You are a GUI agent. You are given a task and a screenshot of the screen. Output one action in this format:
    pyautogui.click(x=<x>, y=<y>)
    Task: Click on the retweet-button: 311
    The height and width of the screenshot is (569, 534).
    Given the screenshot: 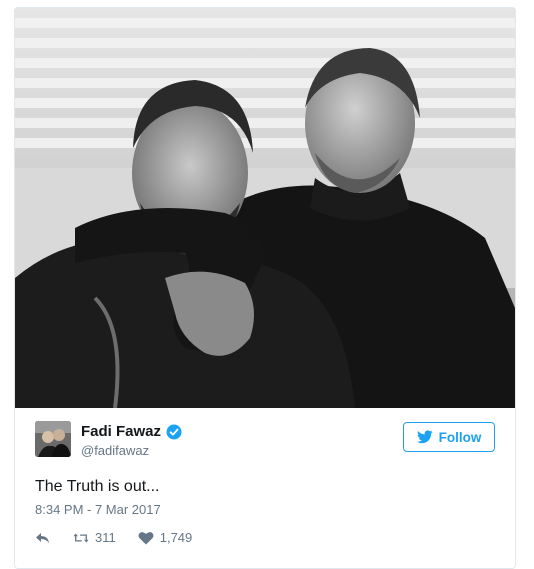 What is the action you would take?
    pyautogui.click(x=94, y=537)
    